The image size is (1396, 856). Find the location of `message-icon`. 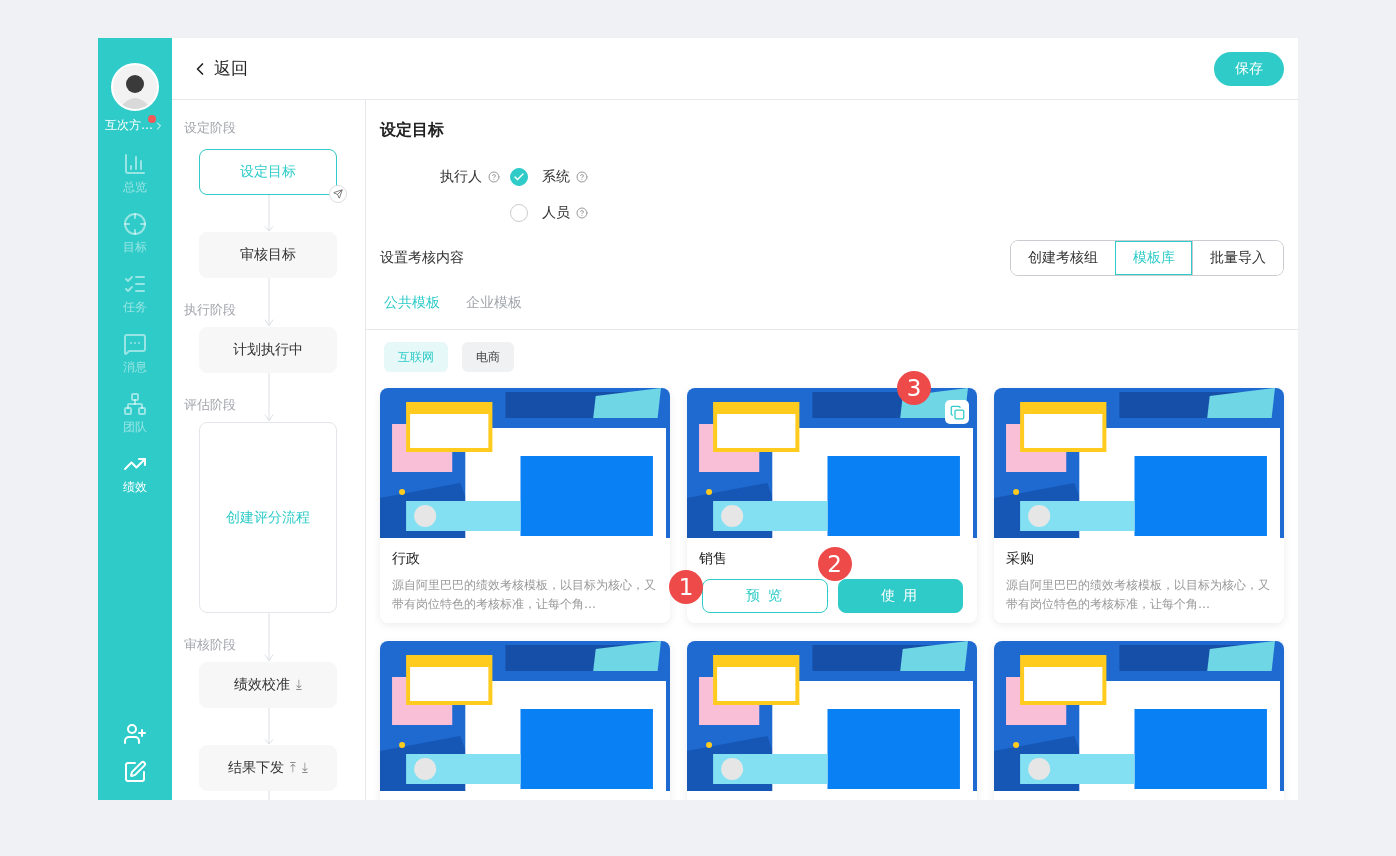

message-icon is located at coordinates (135, 344).